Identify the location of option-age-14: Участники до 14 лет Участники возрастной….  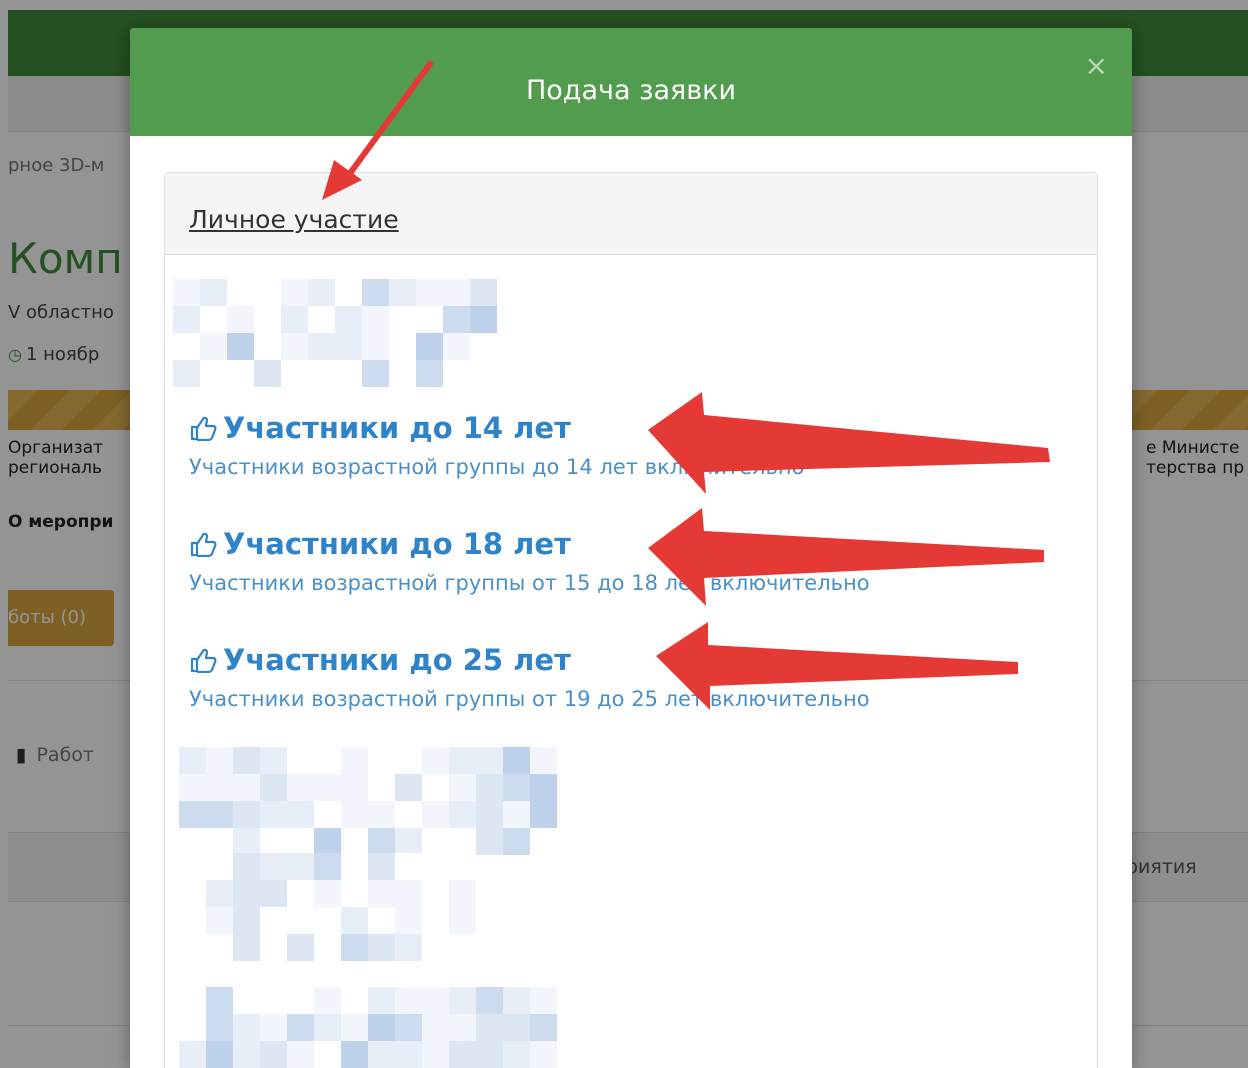
(496, 444).